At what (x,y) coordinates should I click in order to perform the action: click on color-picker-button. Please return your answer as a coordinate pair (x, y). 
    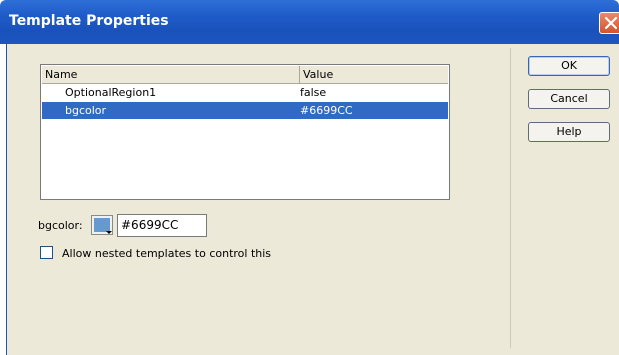
    Looking at the image, I should click on (102, 225).